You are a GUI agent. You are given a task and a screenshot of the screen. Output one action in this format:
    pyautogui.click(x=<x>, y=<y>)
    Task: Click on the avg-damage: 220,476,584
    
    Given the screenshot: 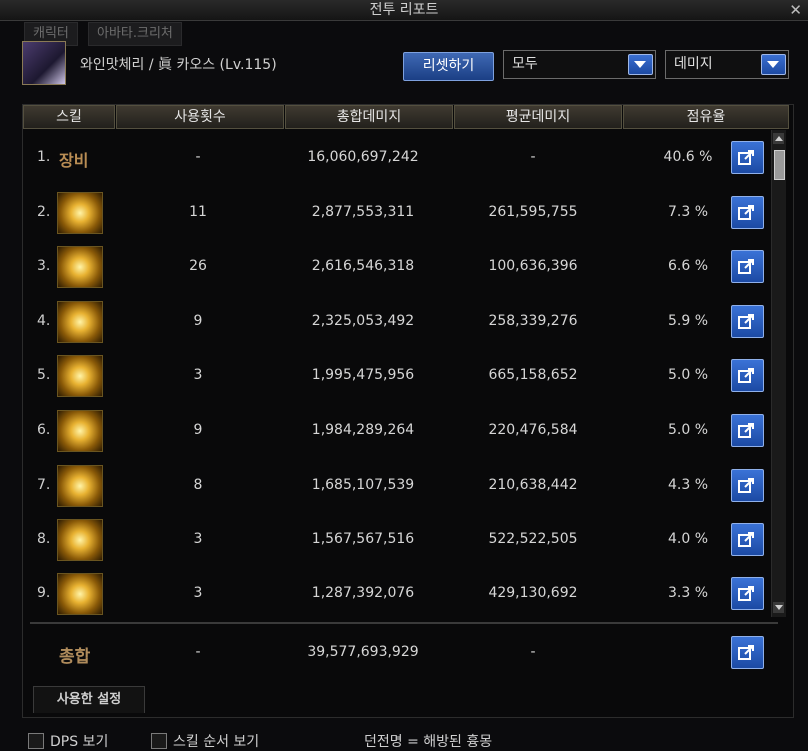 What is the action you would take?
    pyautogui.click(x=533, y=430)
    